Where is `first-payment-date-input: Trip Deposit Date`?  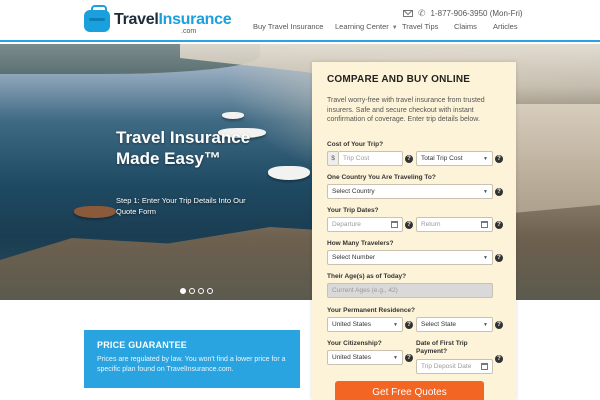
first-payment-date-input: Trip Deposit Date is located at coordinates (454, 366).